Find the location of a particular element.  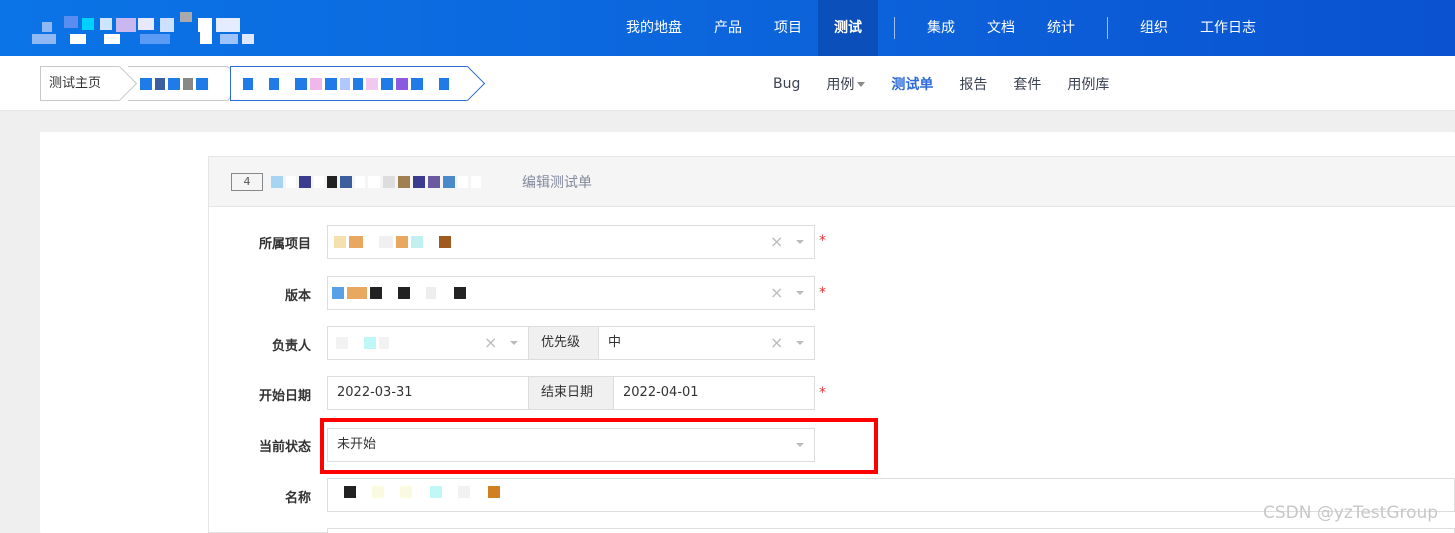

top-navbar: 我的地盘 产品 项目 测试 集成 文档 统计 组织 工作日志 is located at coordinates (727, 28).